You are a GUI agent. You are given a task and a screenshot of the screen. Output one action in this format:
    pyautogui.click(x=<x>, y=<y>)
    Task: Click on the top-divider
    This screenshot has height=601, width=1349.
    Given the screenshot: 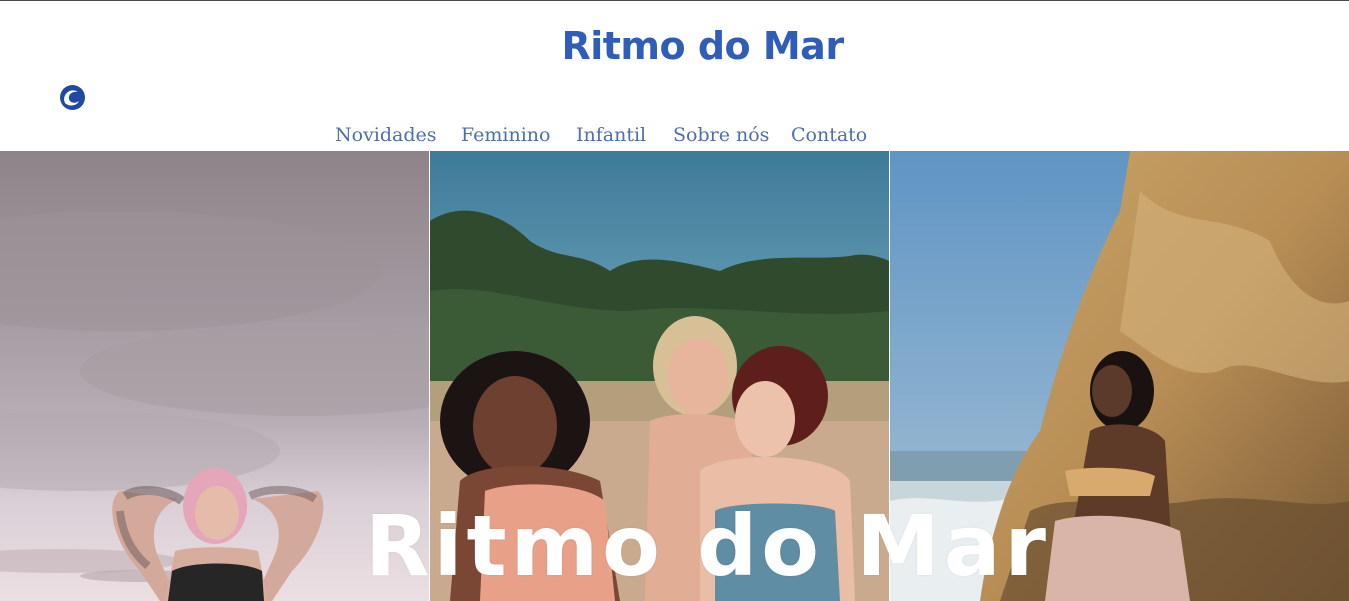 What is the action you would take?
    pyautogui.click(x=674, y=0)
    